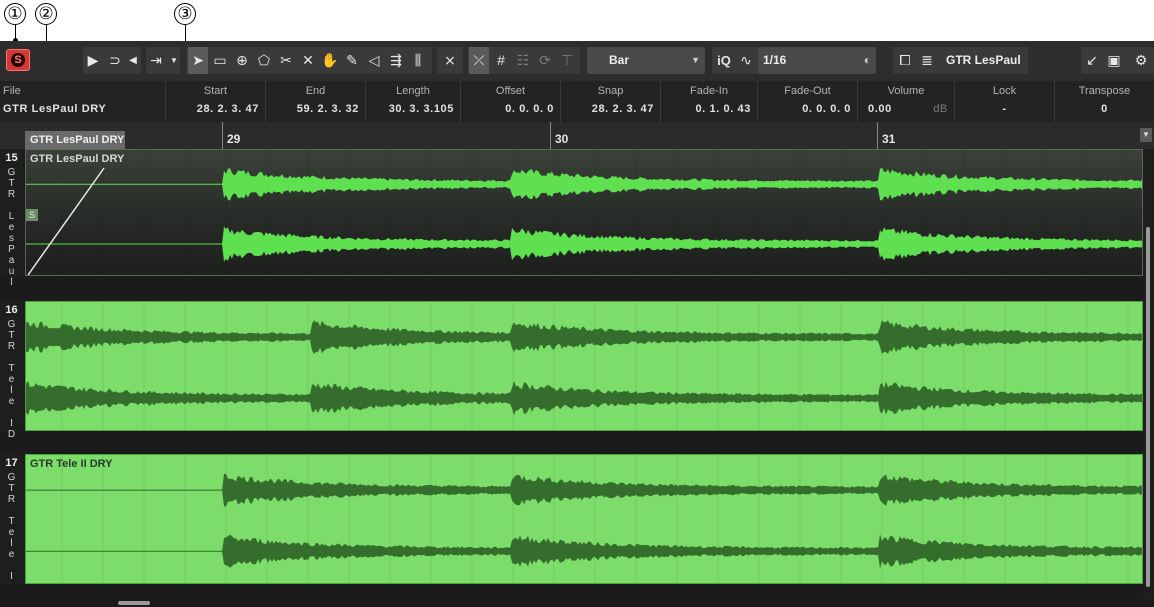 The height and width of the screenshot is (607, 1154). Describe the element at coordinates (215, 101) in the screenshot. I see `info-start: Start 28. 2. 3. 47` at that location.